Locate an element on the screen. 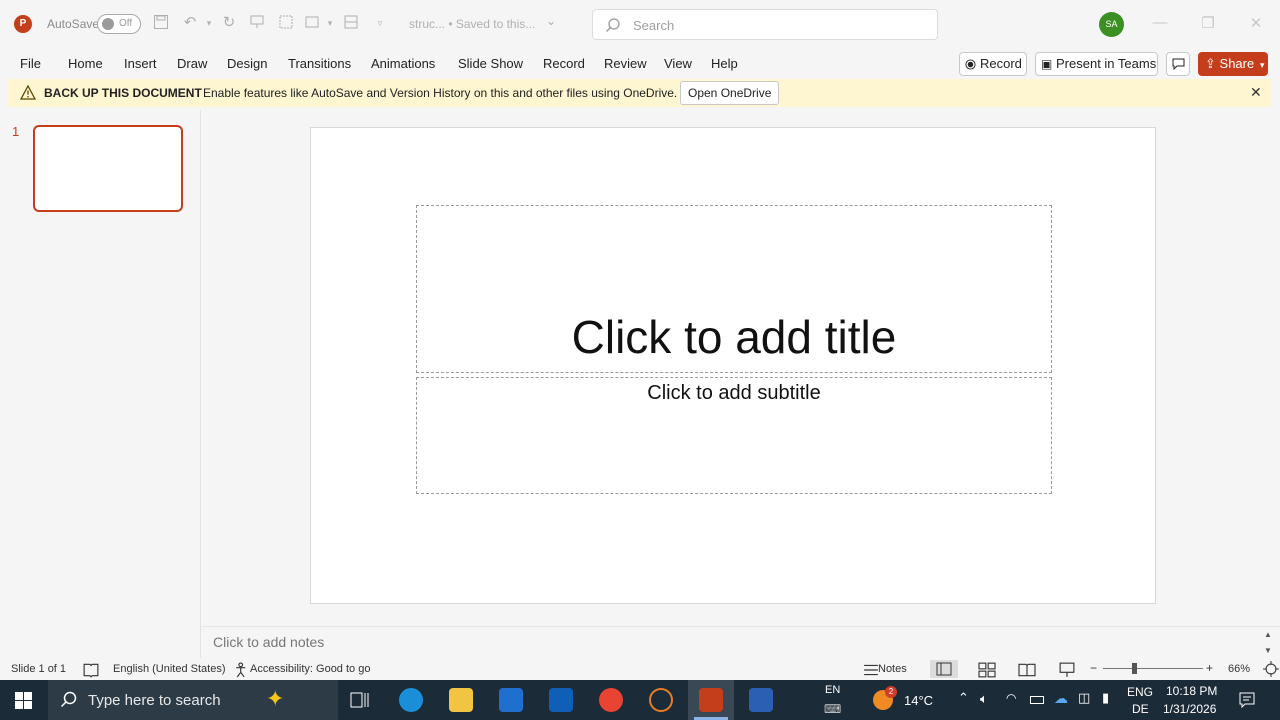 Image resolution: width=1280 pixels, height=720 pixels. edge-browser-icon is located at coordinates (411, 700).